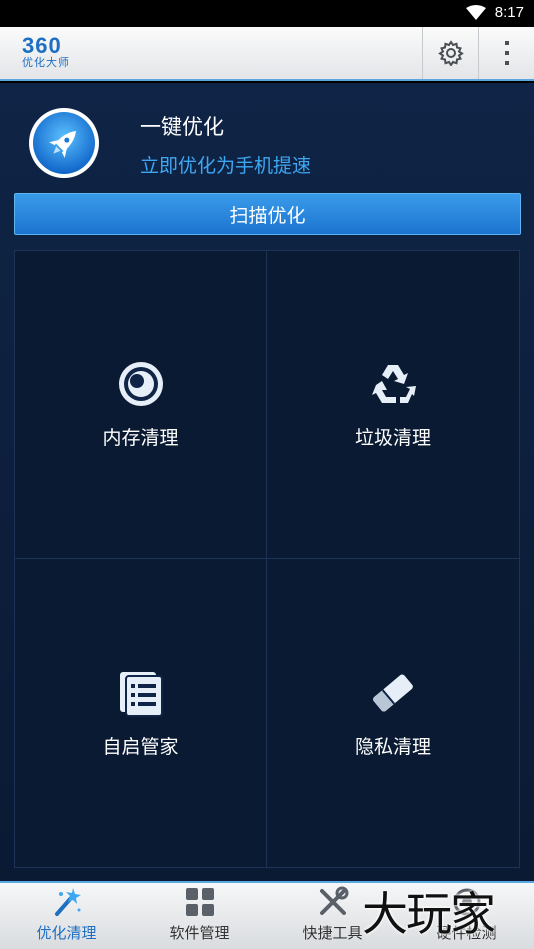  I want to click on one-click-subtitle: 立即优化为手机提速, so click(225, 164).